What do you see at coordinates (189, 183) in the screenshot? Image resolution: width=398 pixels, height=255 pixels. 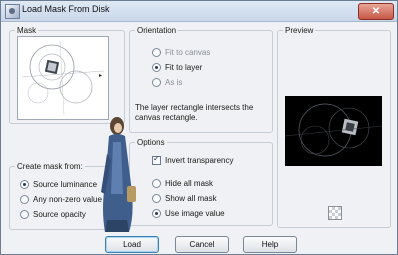 I see `radio-label: Hide all mask` at bounding box center [189, 183].